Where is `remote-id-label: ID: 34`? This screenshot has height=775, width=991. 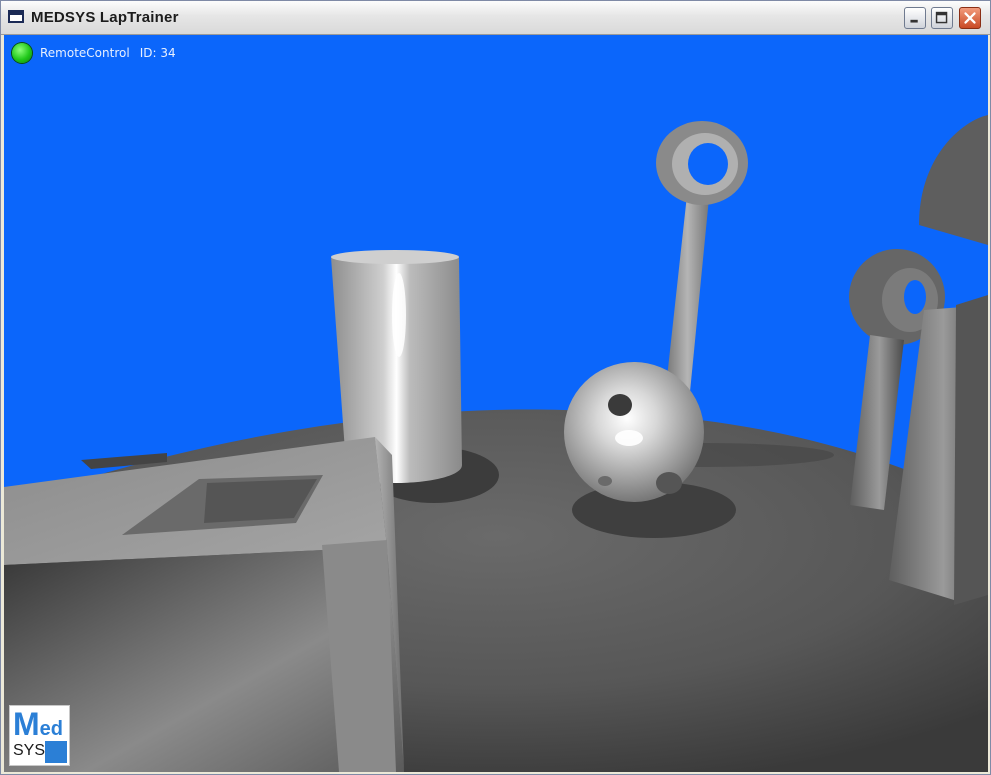
remote-id-label: ID: 34 is located at coordinates (157, 53).